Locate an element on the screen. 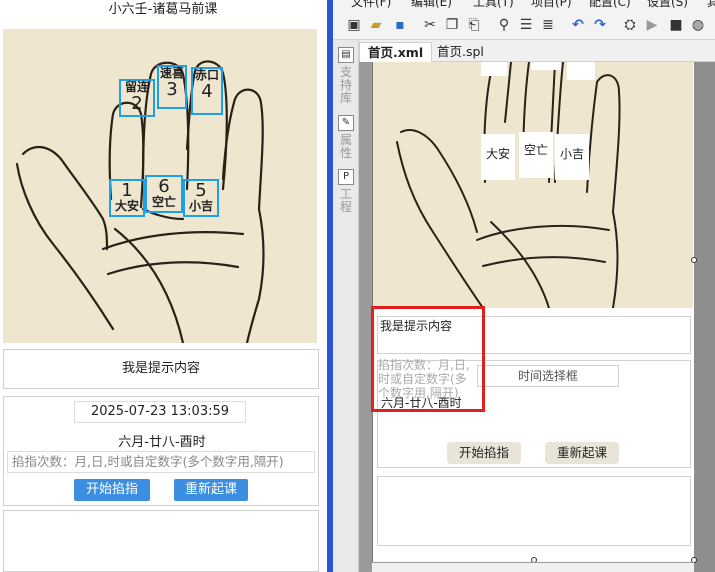 Image resolution: width=715 pixels, height=572 pixels. design-start-button: 开始掐指 is located at coordinates (484, 453).